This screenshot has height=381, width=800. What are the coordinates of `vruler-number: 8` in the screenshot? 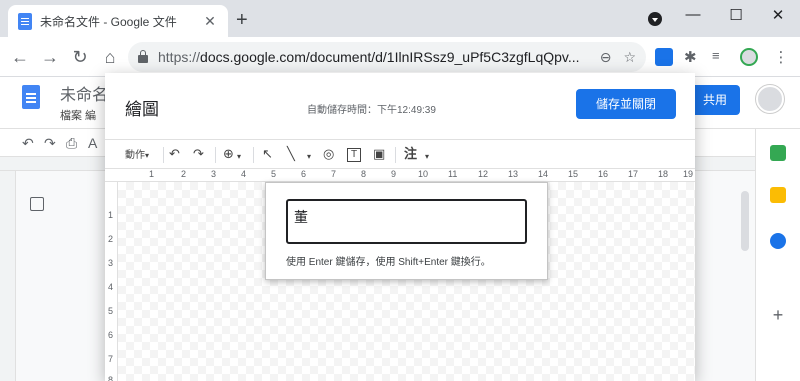 It's located at (111, 378).